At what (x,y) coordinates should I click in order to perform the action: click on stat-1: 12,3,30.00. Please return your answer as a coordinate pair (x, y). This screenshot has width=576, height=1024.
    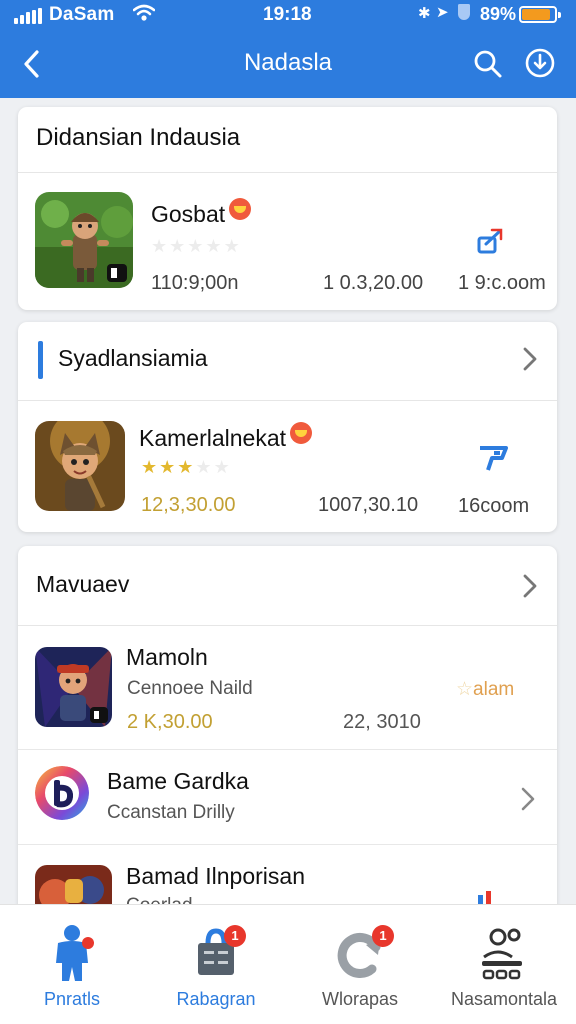
    Looking at the image, I should click on (188, 505).